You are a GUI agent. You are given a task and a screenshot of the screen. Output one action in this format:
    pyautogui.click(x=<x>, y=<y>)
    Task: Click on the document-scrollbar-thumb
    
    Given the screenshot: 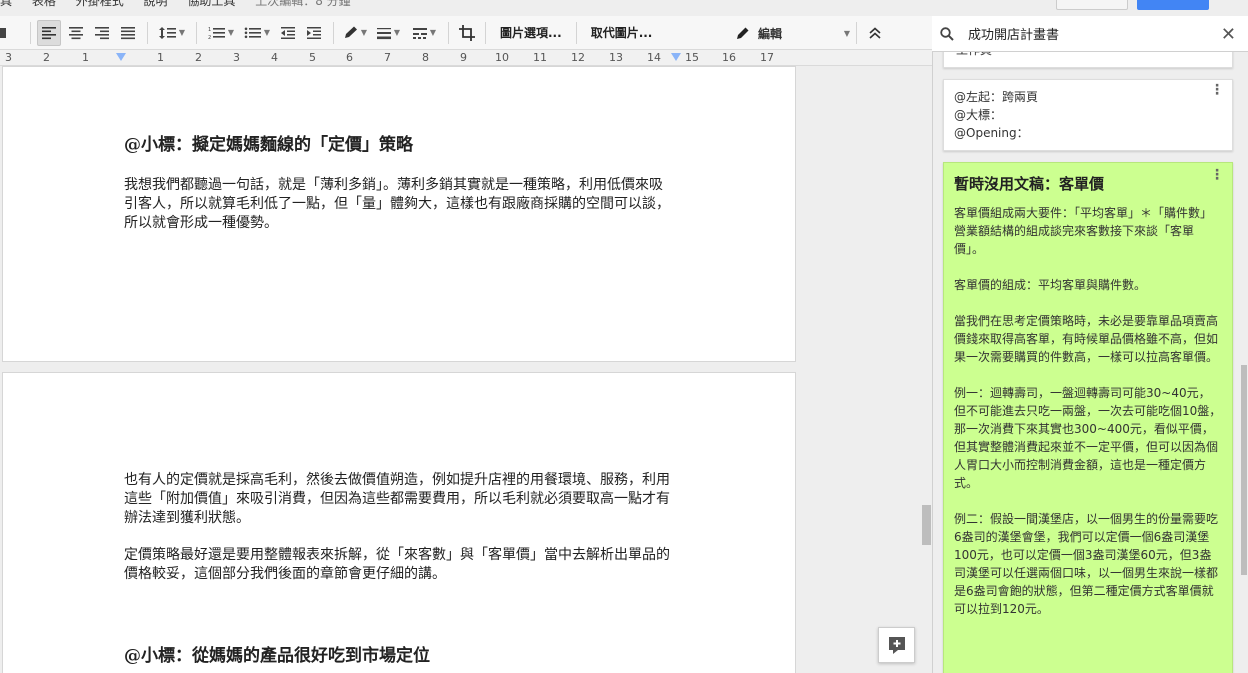 What is the action you would take?
    pyautogui.click(x=926, y=525)
    